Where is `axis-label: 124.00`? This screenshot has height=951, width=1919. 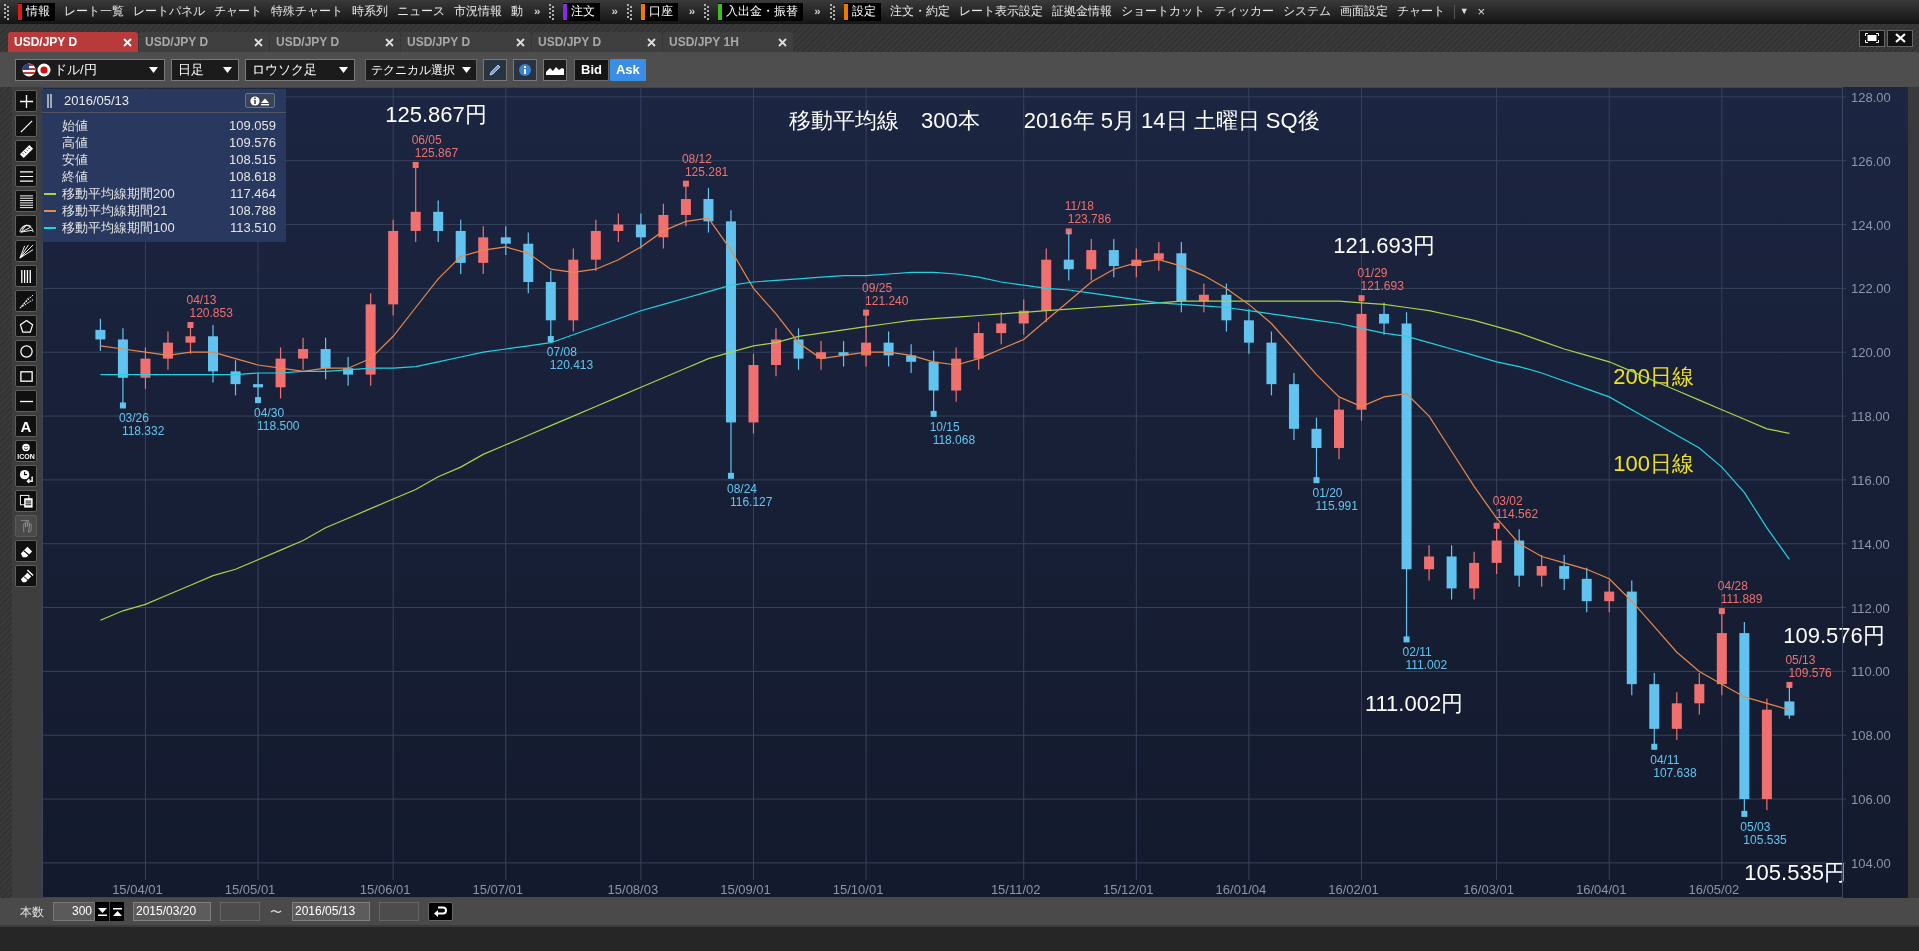
axis-label: 124.00 is located at coordinates (1871, 225).